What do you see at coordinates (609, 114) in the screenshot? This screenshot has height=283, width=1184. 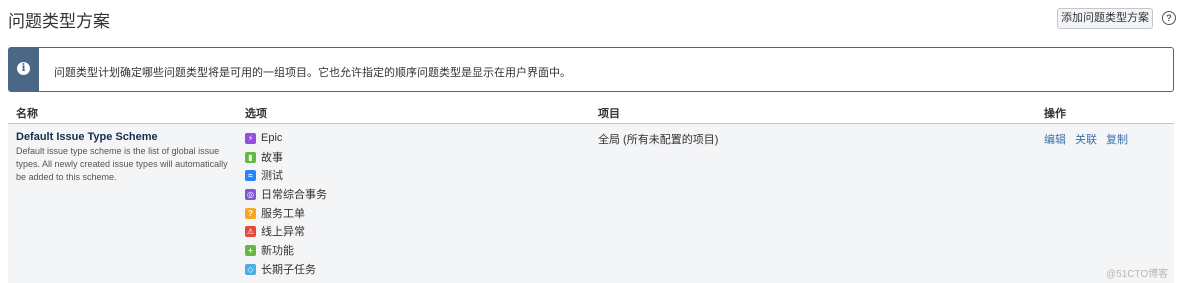 I see `header-project: 项目` at bounding box center [609, 114].